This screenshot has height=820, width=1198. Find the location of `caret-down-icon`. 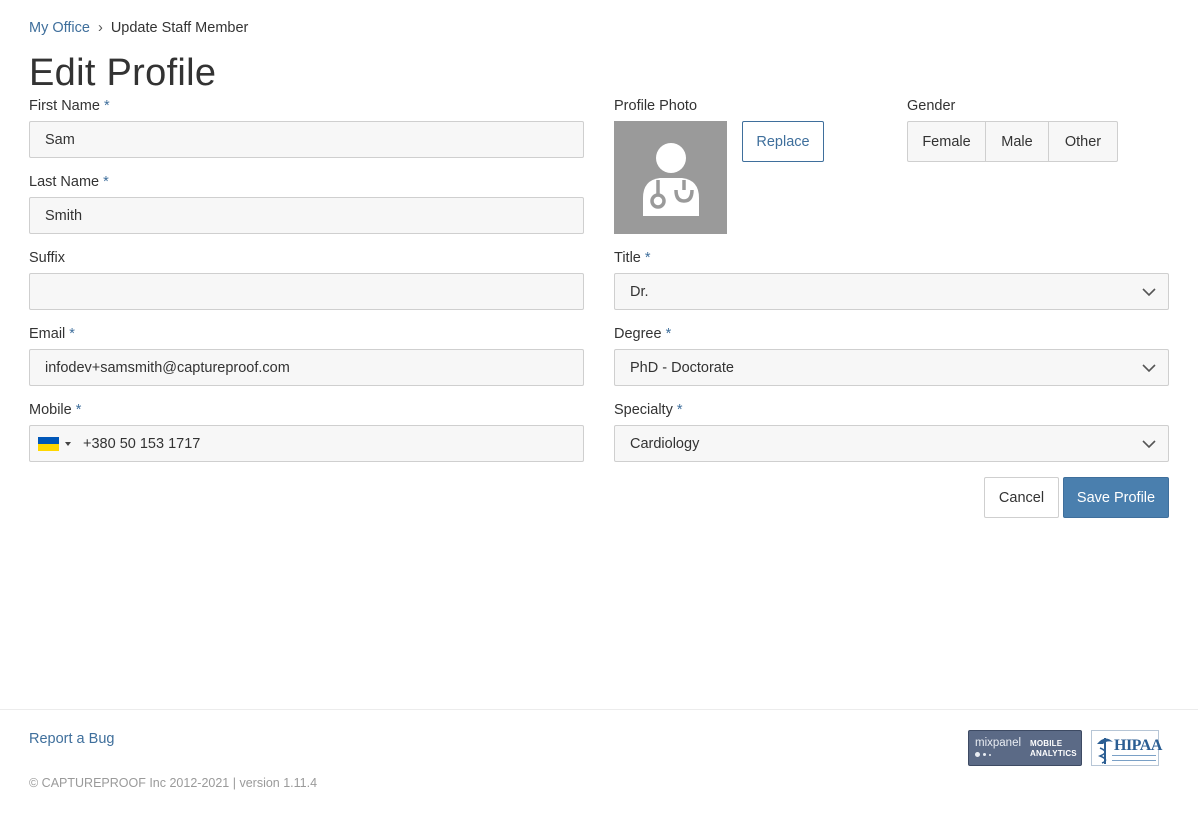

caret-down-icon is located at coordinates (68, 443).